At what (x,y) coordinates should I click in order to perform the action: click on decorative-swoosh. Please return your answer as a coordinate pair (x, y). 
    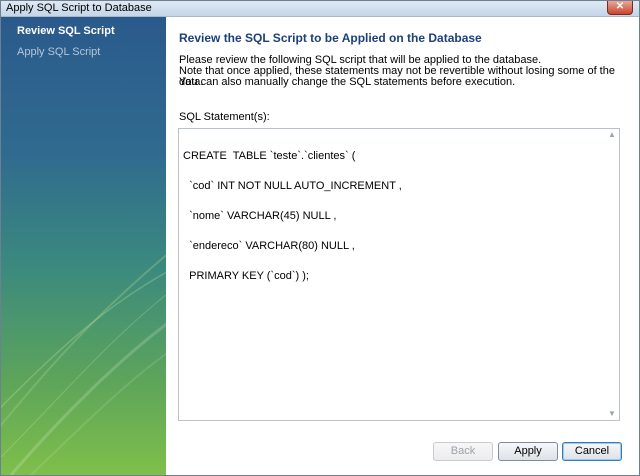
    Looking at the image, I should click on (83, 364).